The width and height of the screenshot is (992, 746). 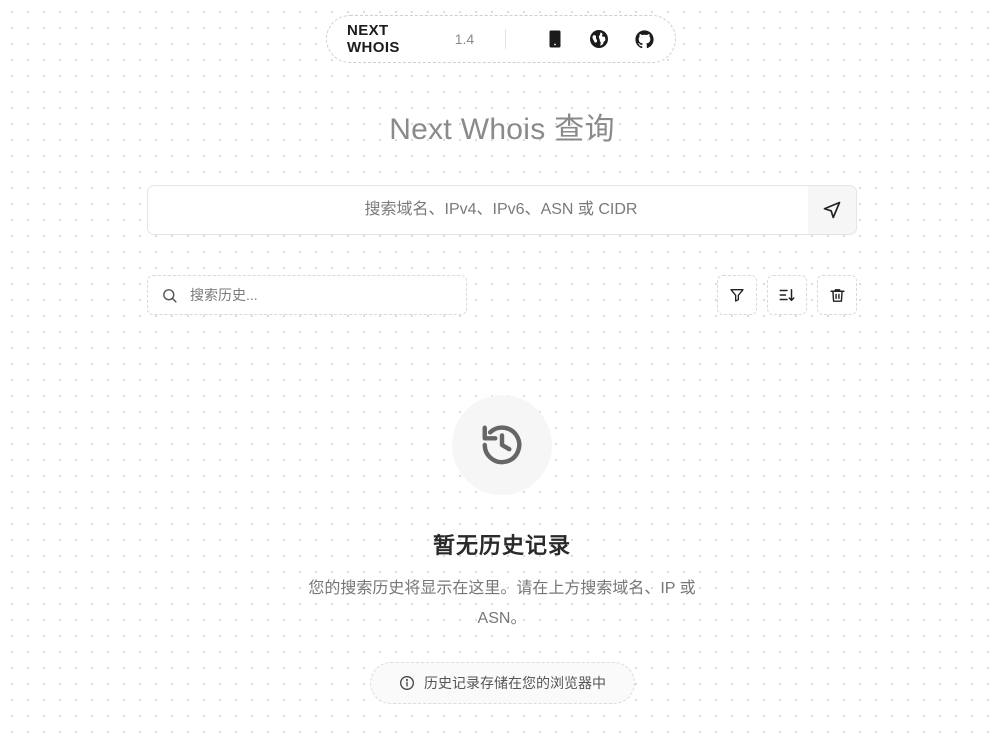 I want to click on filter-button, so click(x=737, y=295).